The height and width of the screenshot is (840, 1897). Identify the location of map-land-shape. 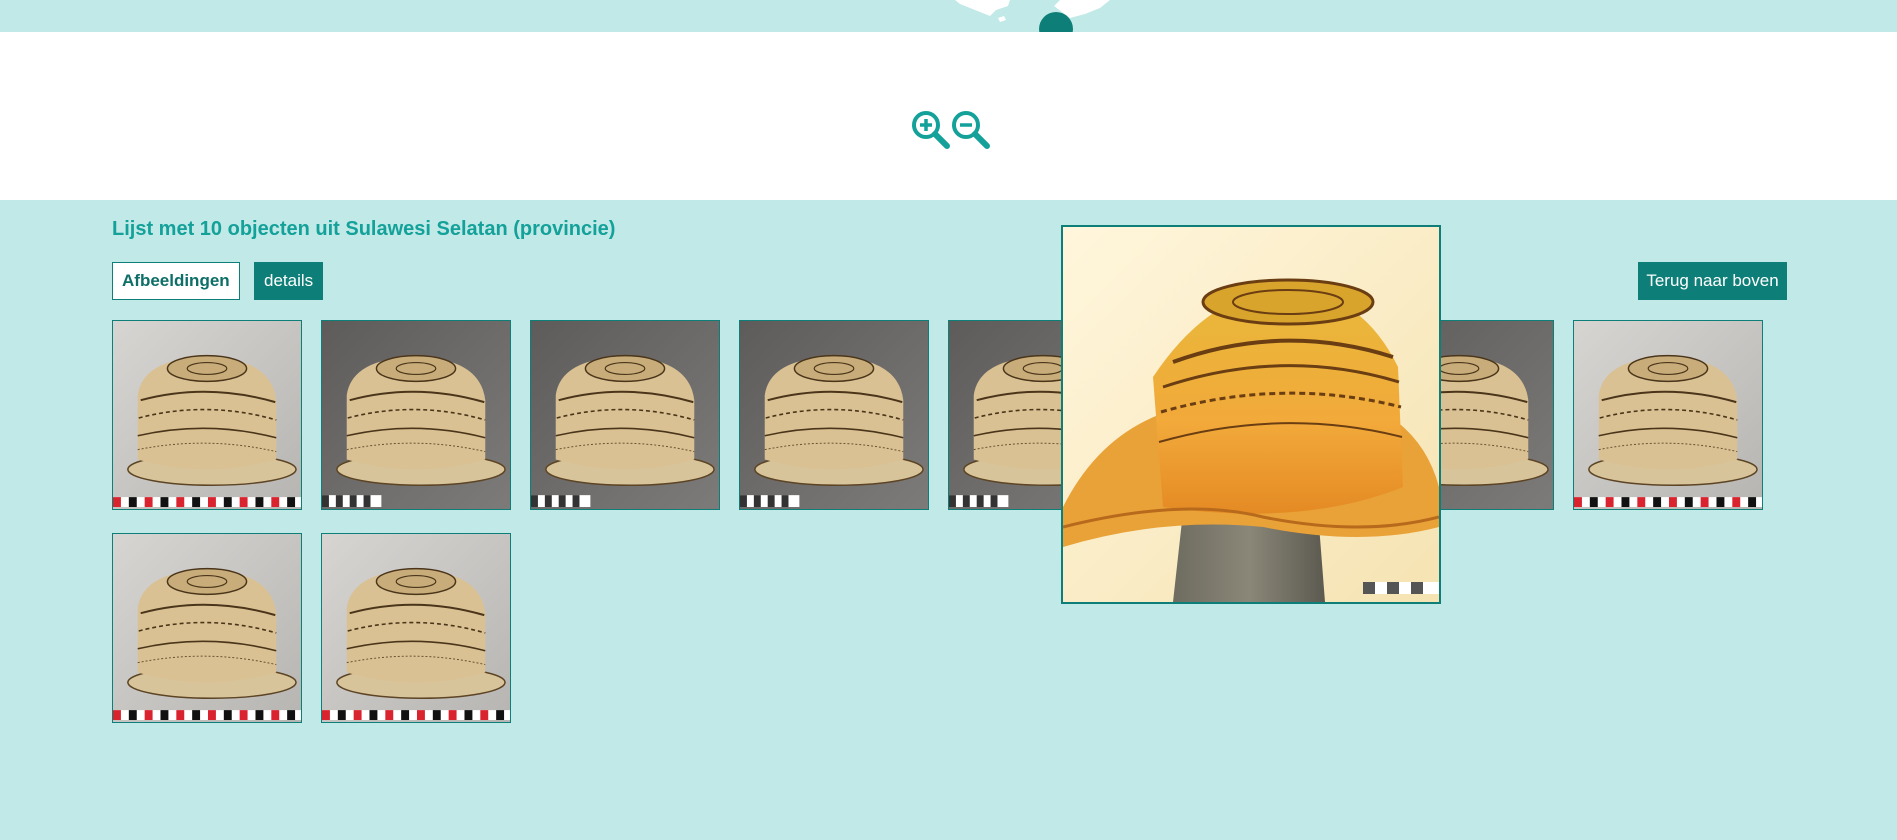
(1032, 11).